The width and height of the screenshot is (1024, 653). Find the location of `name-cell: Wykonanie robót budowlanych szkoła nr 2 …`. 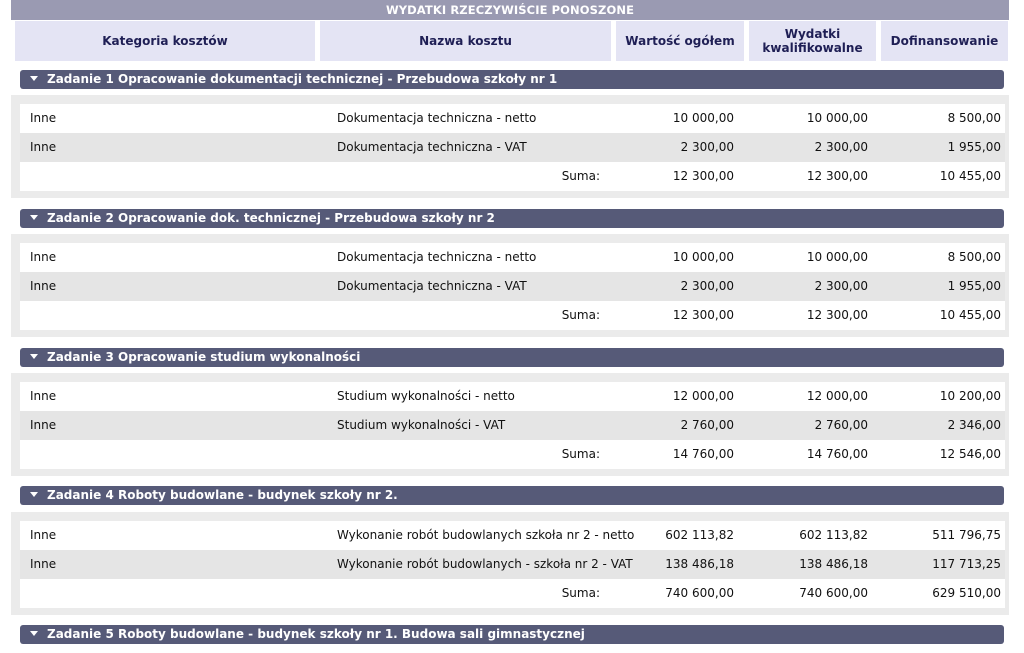

name-cell: Wykonanie robót budowlanych szkoła nr 2 … is located at coordinates (486, 535).